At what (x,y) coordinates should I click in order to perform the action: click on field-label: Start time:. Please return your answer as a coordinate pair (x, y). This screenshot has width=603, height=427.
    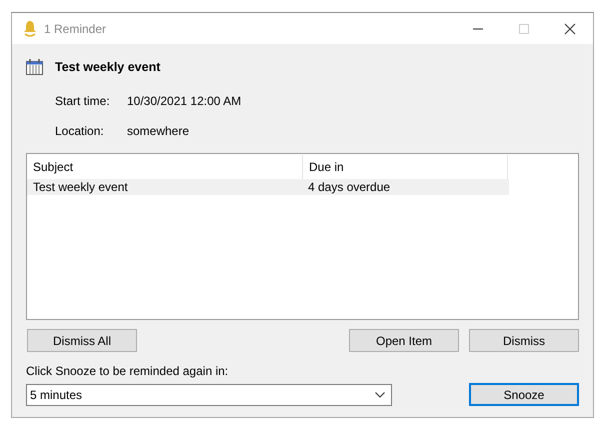
    Looking at the image, I should click on (83, 101).